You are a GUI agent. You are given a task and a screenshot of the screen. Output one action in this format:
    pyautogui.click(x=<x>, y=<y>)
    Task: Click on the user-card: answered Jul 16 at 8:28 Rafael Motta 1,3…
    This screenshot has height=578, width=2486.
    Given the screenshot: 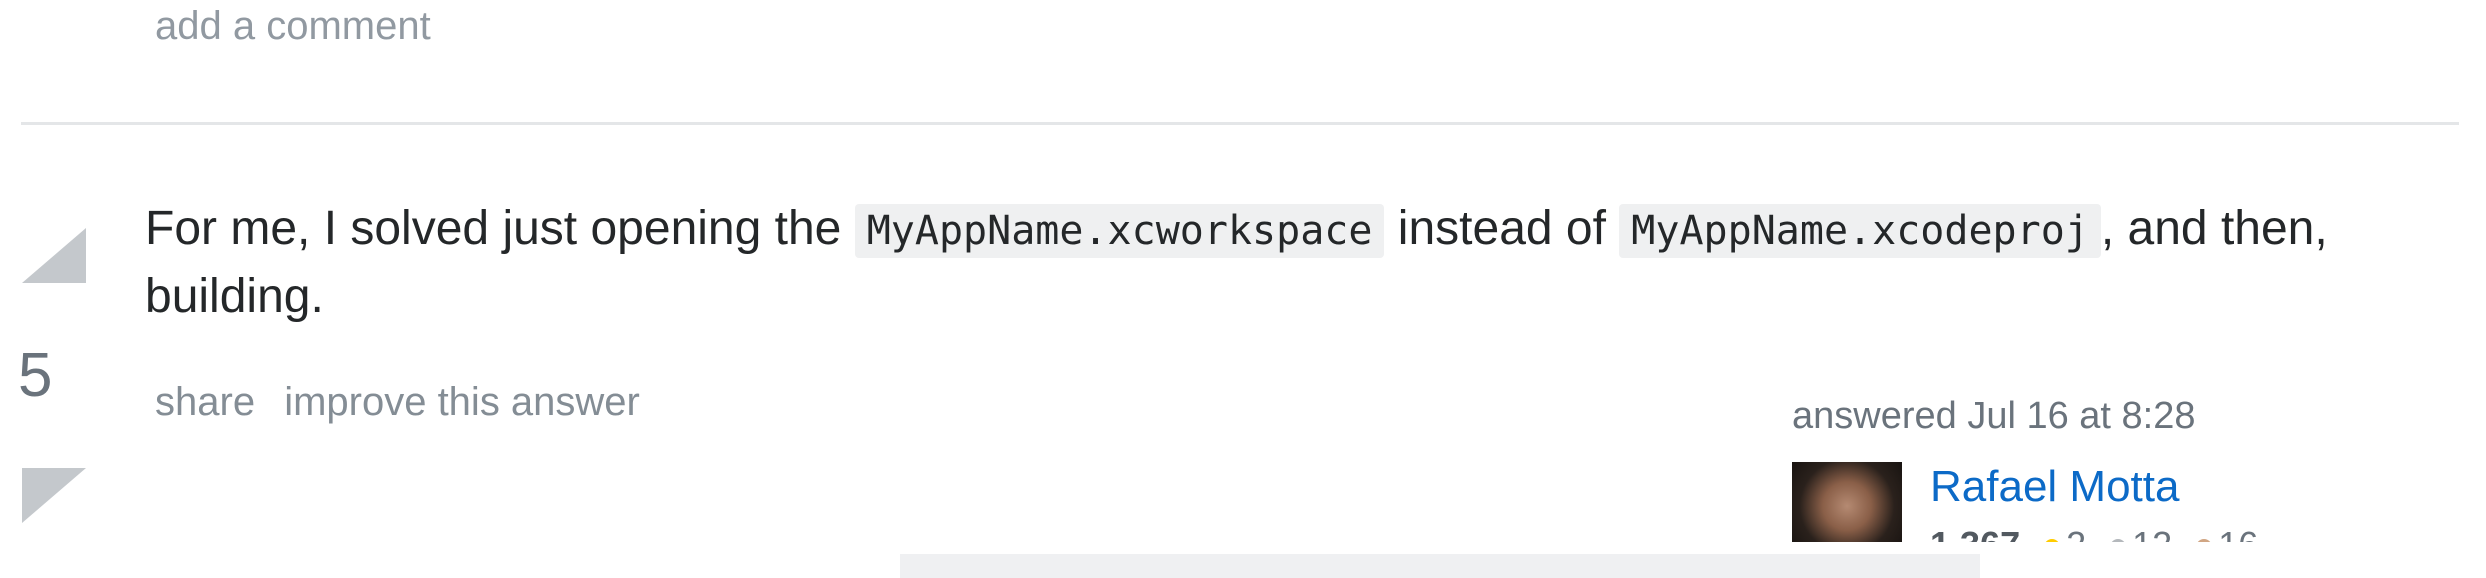 What is the action you would take?
    pyautogui.click(x=2102, y=467)
    